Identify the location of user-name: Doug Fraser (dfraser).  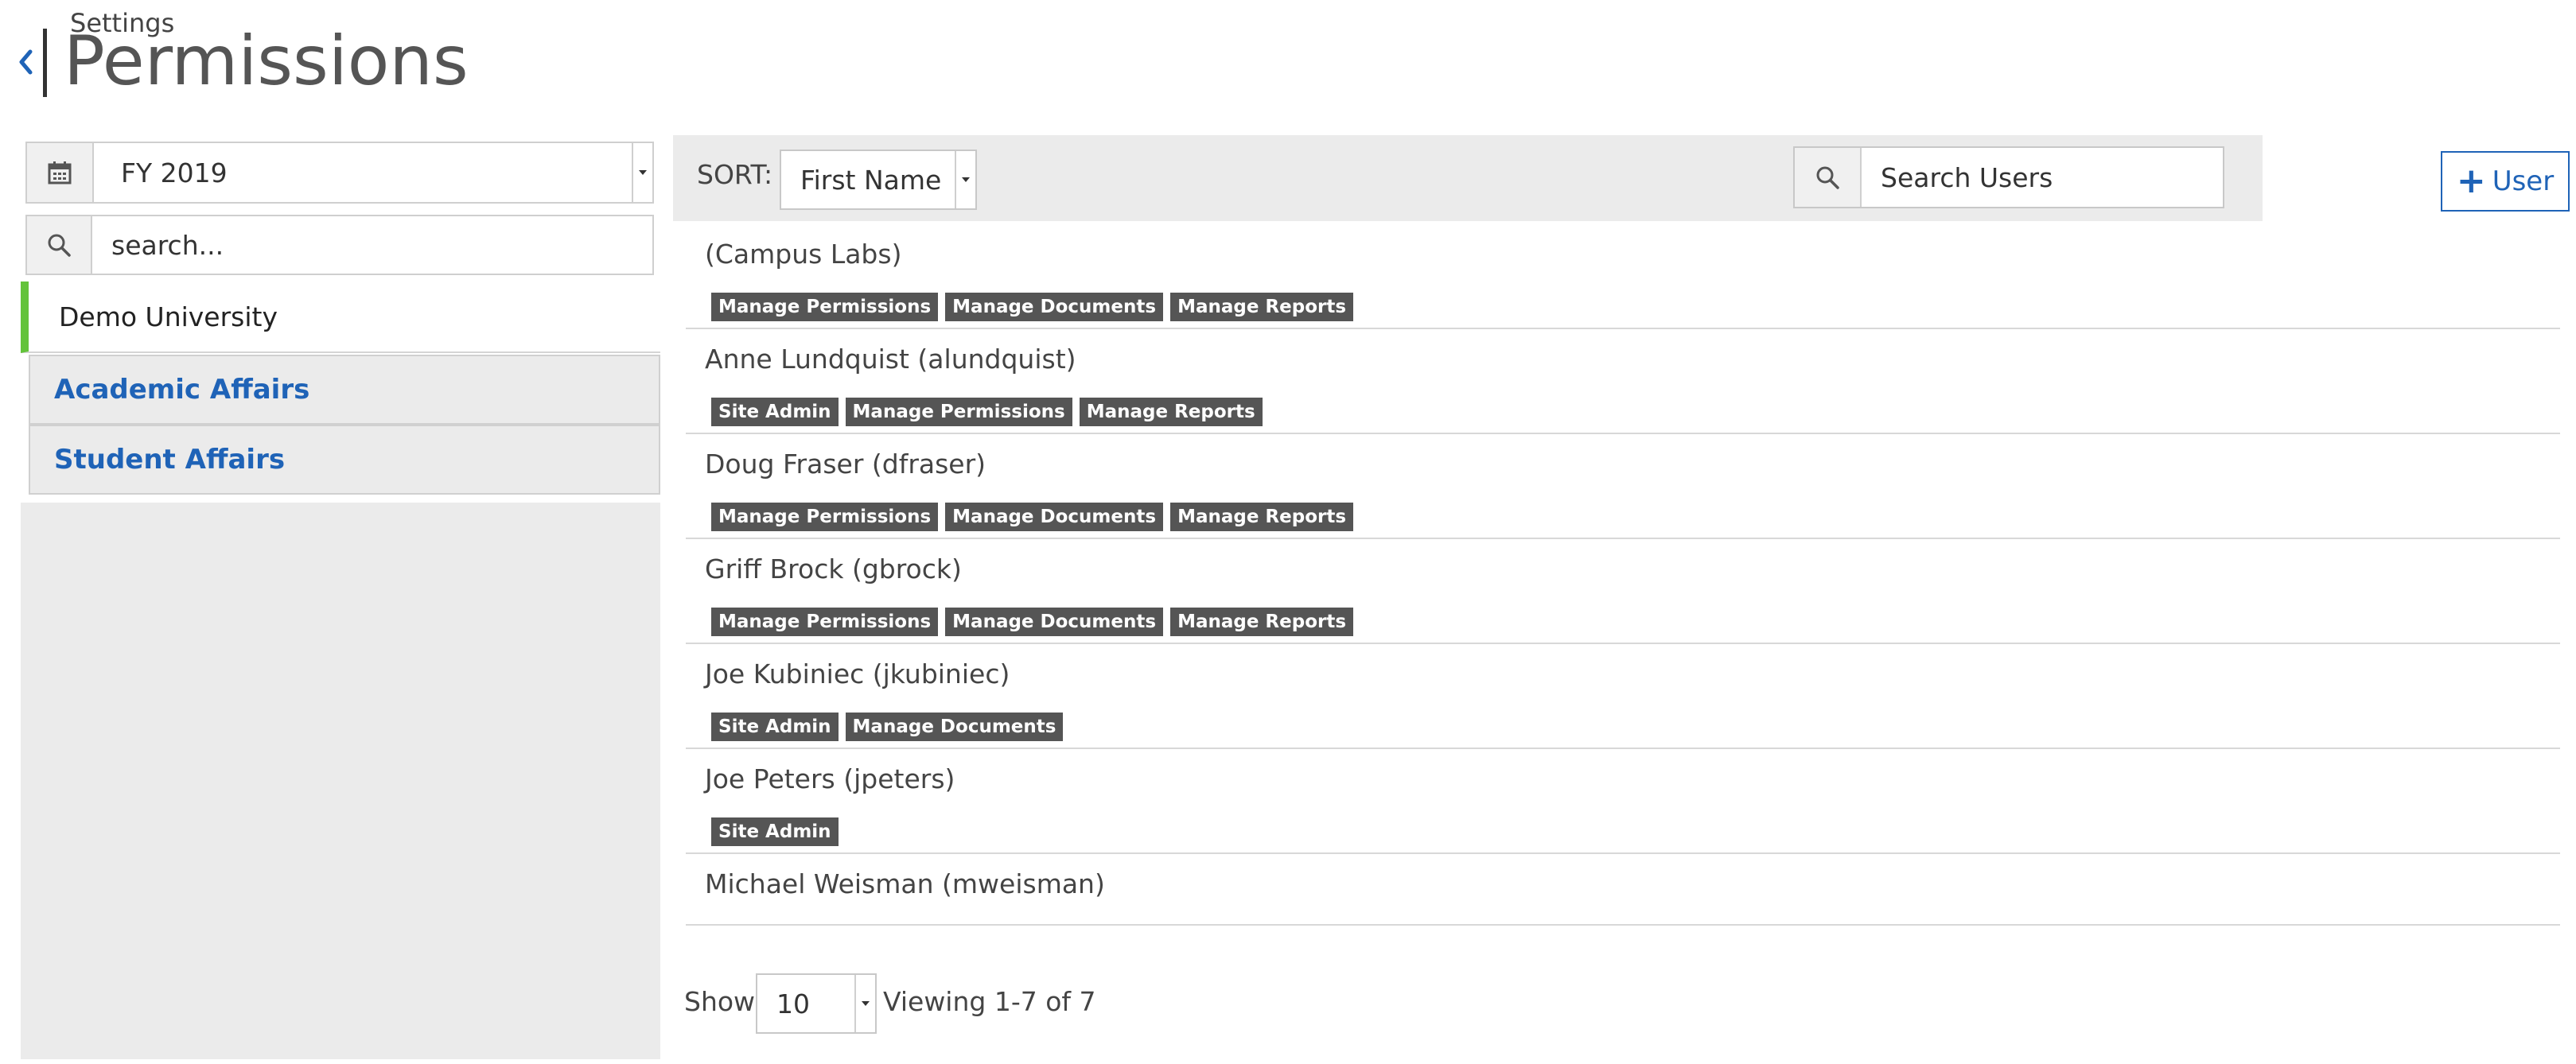
(846, 464).